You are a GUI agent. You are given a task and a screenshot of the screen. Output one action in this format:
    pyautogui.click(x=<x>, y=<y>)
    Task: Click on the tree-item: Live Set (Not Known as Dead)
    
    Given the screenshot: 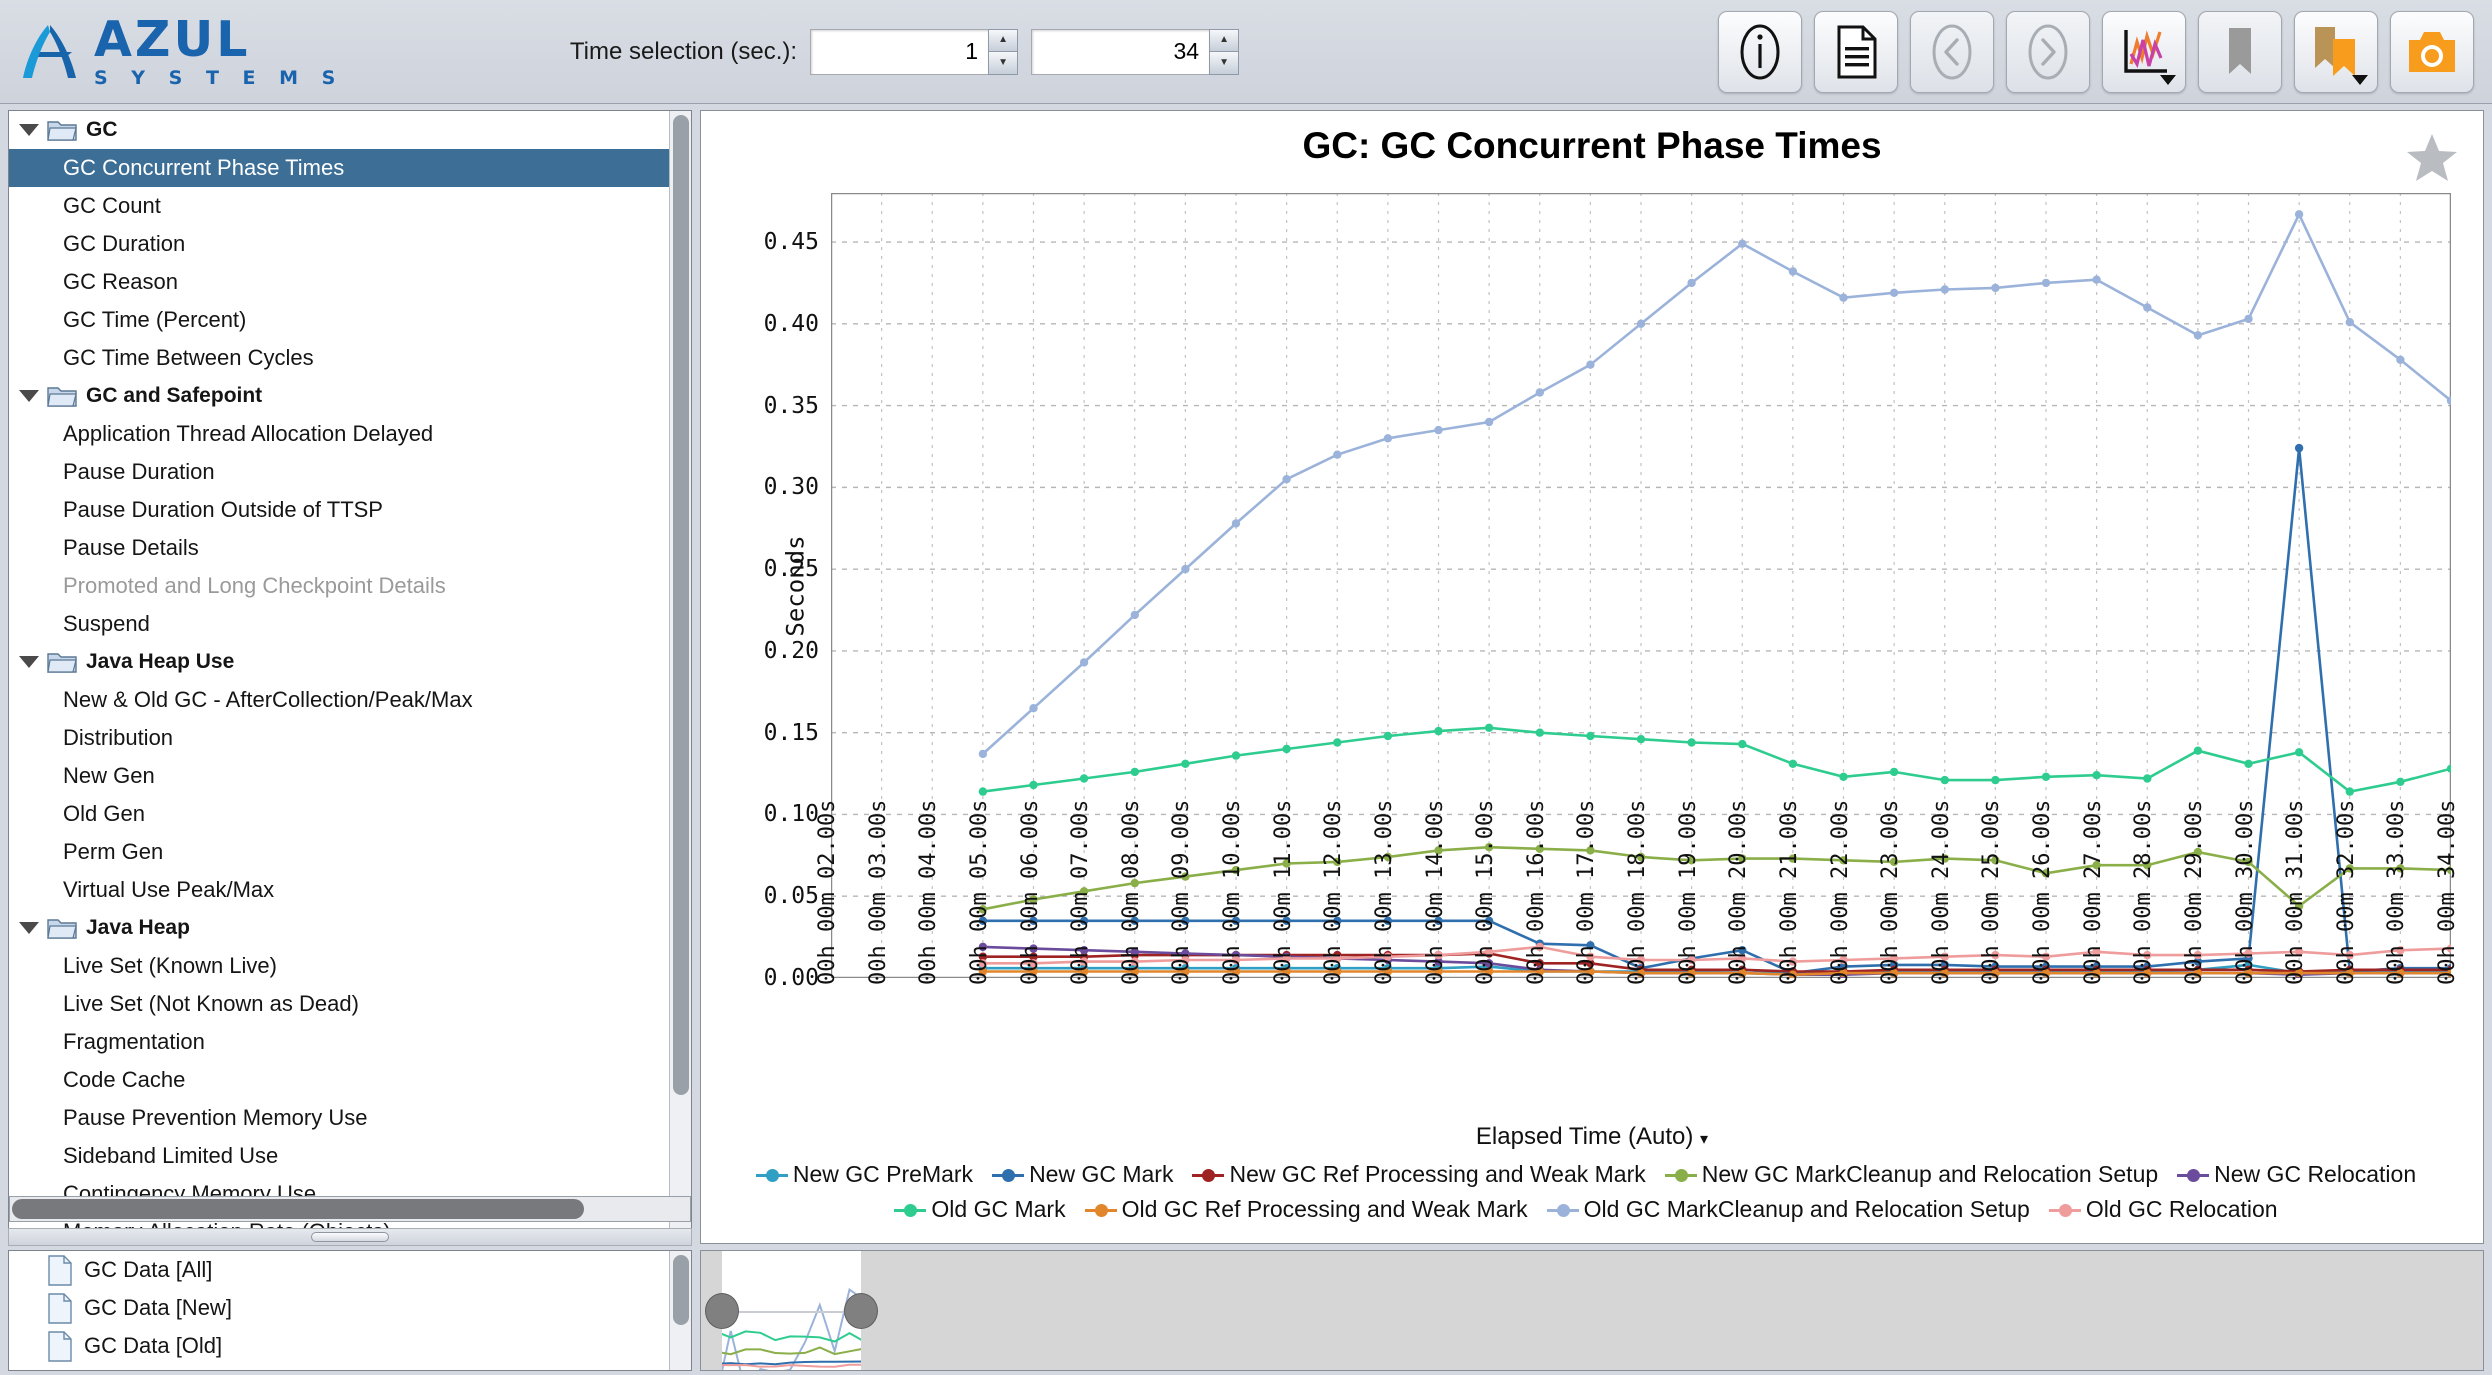 What is the action you would take?
    pyautogui.click(x=350, y=1004)
    